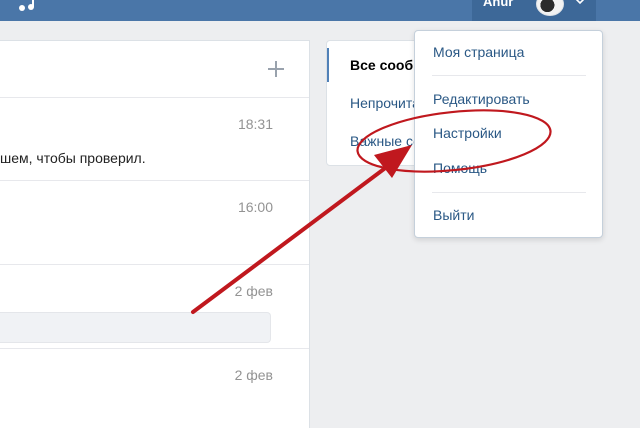  What do you see at coordinates (73, 158) in the screenshot?
I see `dialog-preview: шем, чтобы проверил.` at bounding box center [73, 158].